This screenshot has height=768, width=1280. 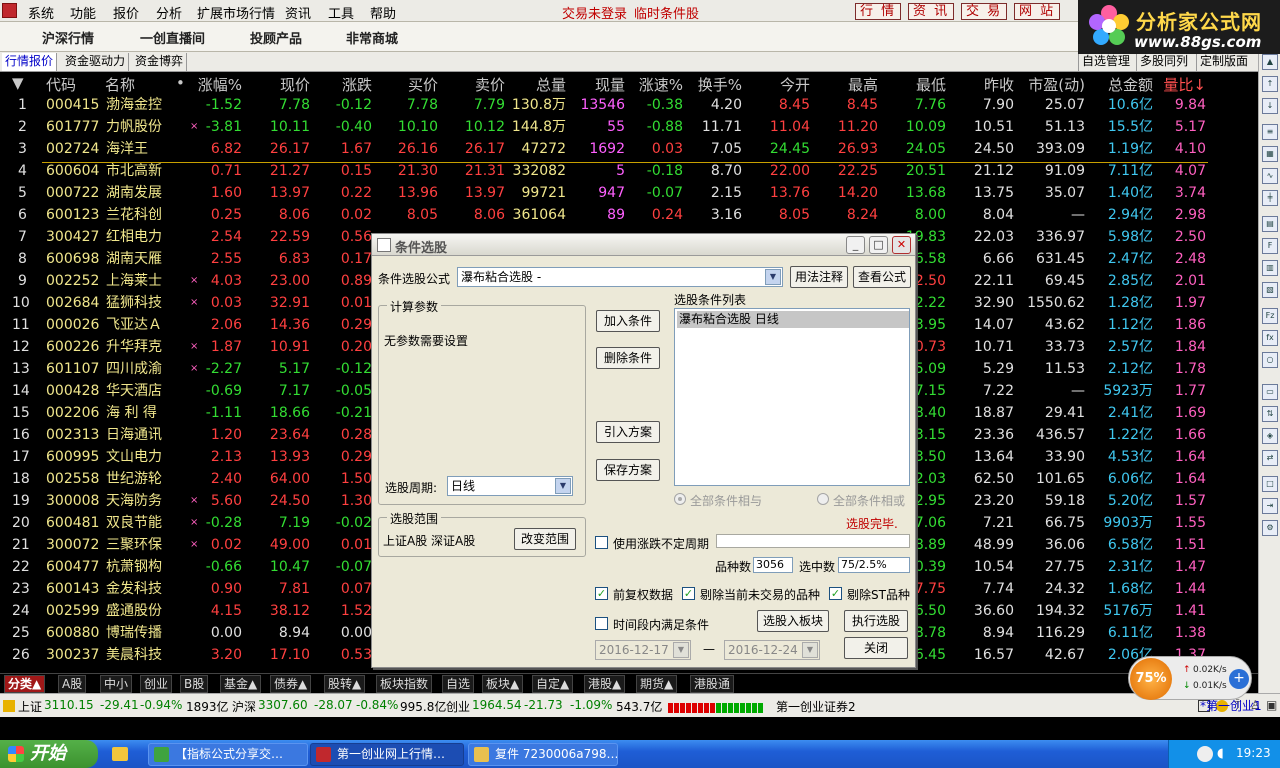 I want to click on menu-quote: 报价, so click(x=126, y=12).